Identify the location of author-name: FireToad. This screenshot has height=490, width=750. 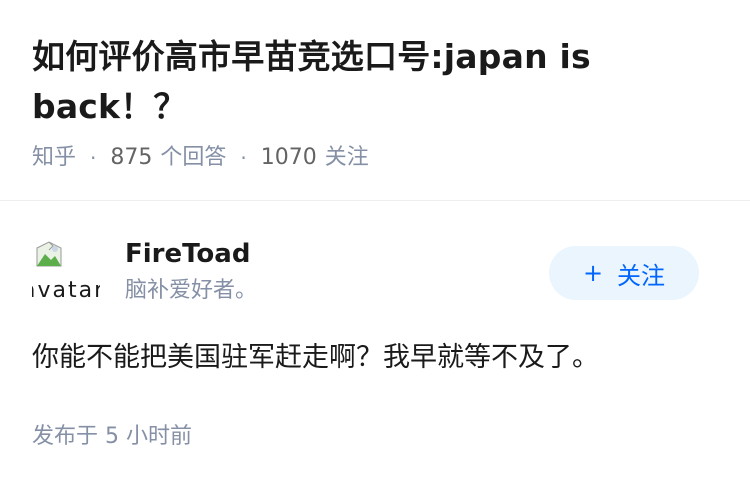
(187, 254).